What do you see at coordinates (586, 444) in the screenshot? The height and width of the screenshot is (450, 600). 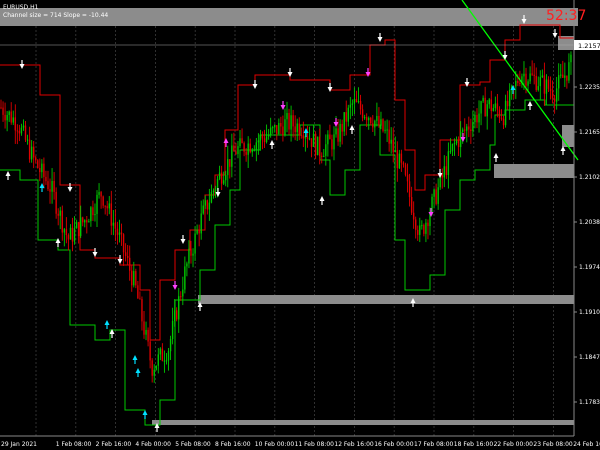 I see `time-label: 24 Feb 16:00` at bounding box center [586, 444].